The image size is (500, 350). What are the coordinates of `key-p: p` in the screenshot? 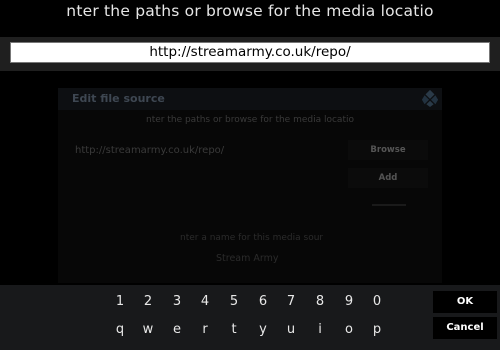 It's located at (377, 330).